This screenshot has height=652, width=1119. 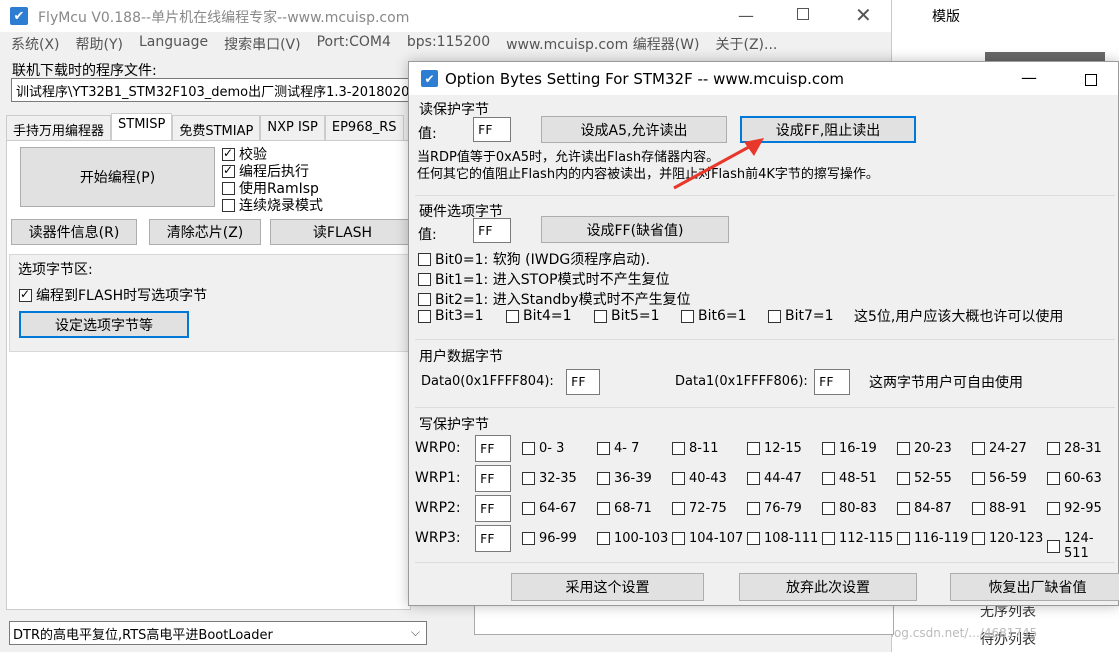 What do you see at coordinates (774, 448) in the screenshot?
I see `wrp-sector-option: 12-15` at bounding box center [774, 448].